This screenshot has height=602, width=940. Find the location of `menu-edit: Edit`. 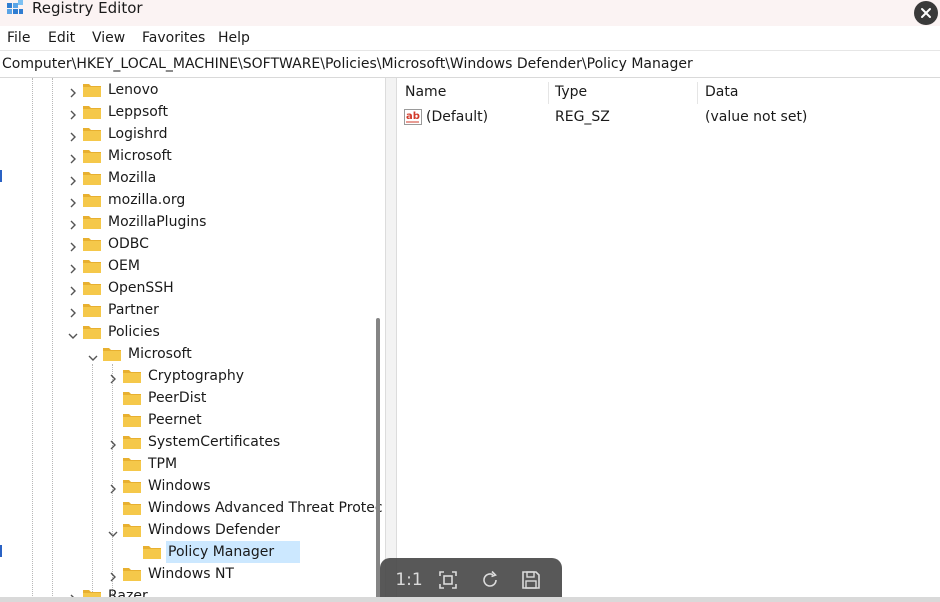

menu-edit: Edit is located at coordinates (61, 38).